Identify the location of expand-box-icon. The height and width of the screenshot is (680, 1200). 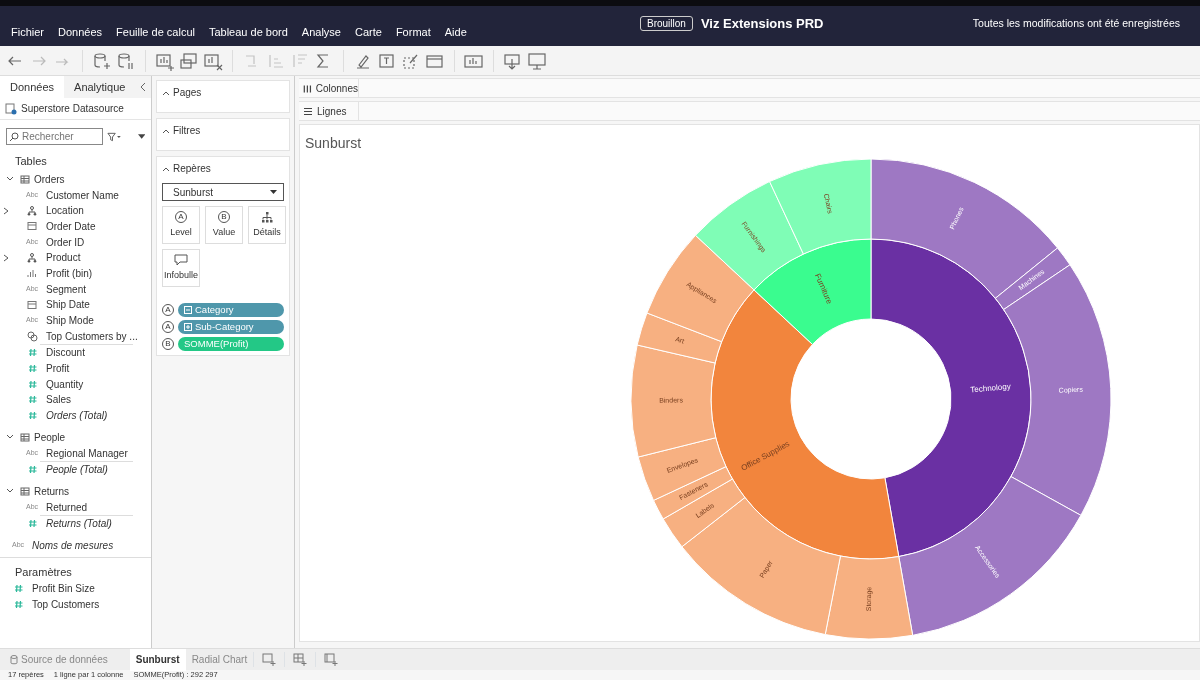
(188, 327).